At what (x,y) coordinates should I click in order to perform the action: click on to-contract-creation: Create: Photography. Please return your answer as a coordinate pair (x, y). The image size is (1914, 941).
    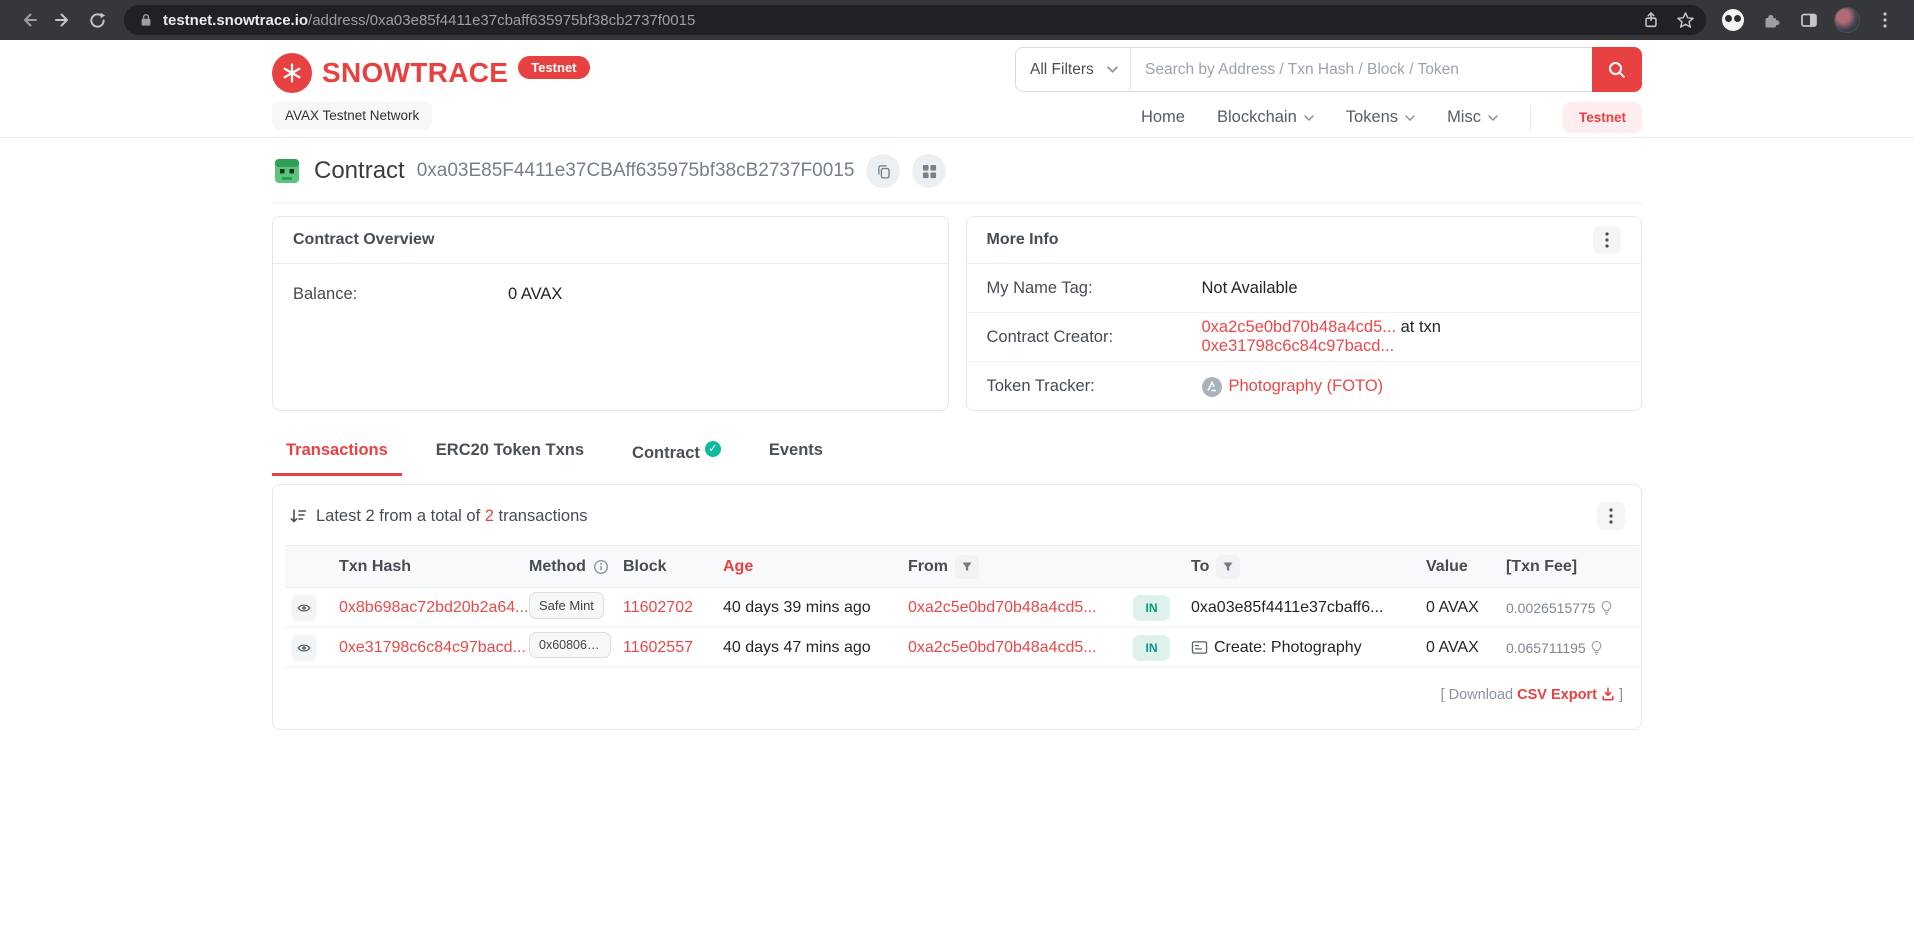
    Looking at the image, I should click on (1288, 647).